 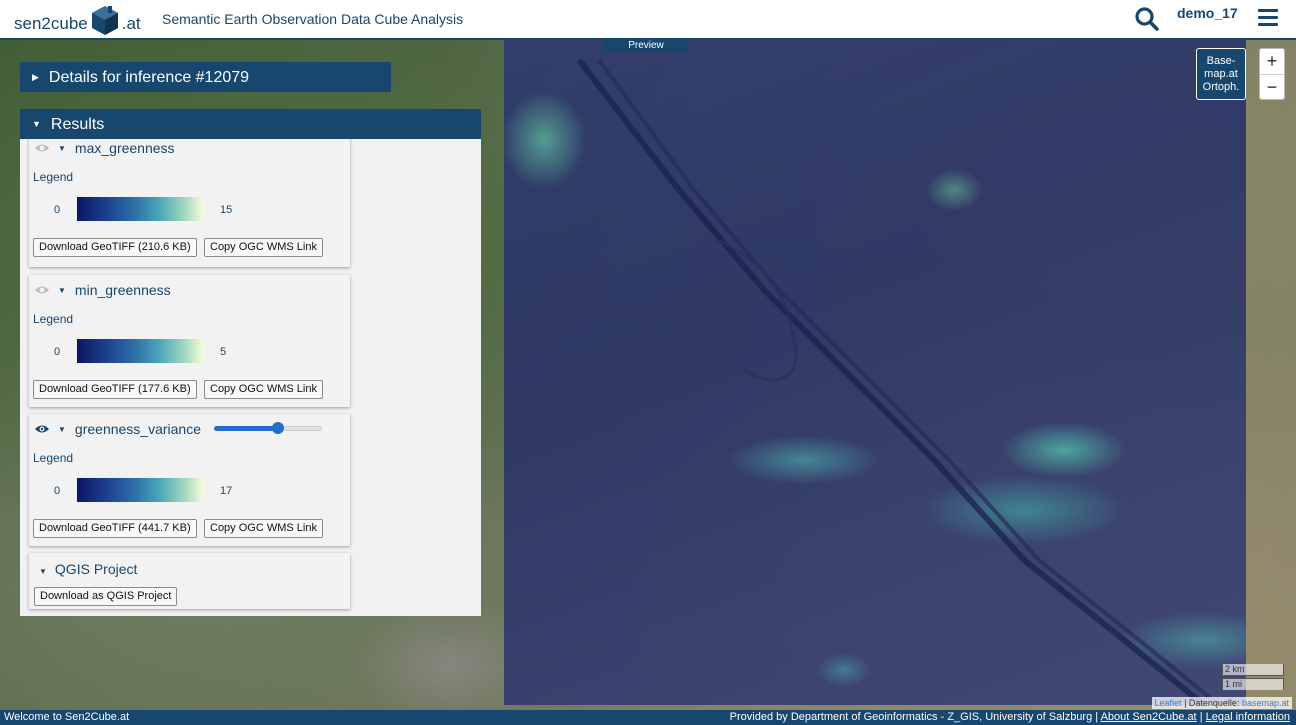 I want to click on qgis-title: ▼ QGIS Project, so click(x=88, y=569).